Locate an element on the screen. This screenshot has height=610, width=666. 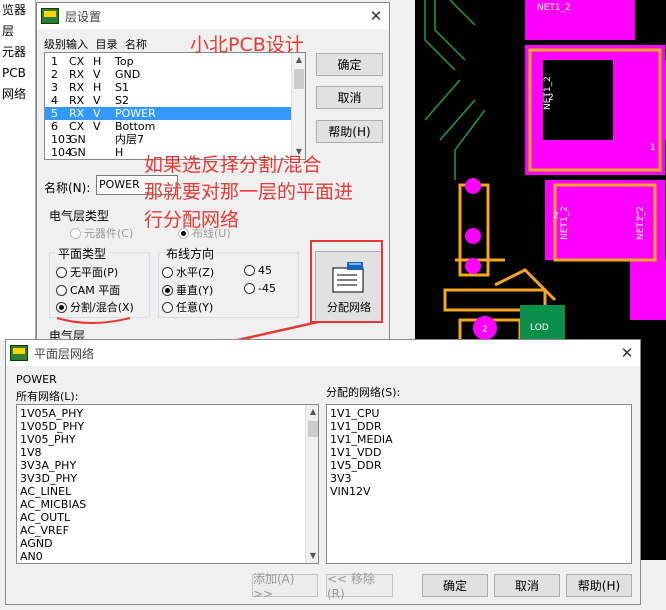
net-item: AGND is located at coordinates (169, 543).